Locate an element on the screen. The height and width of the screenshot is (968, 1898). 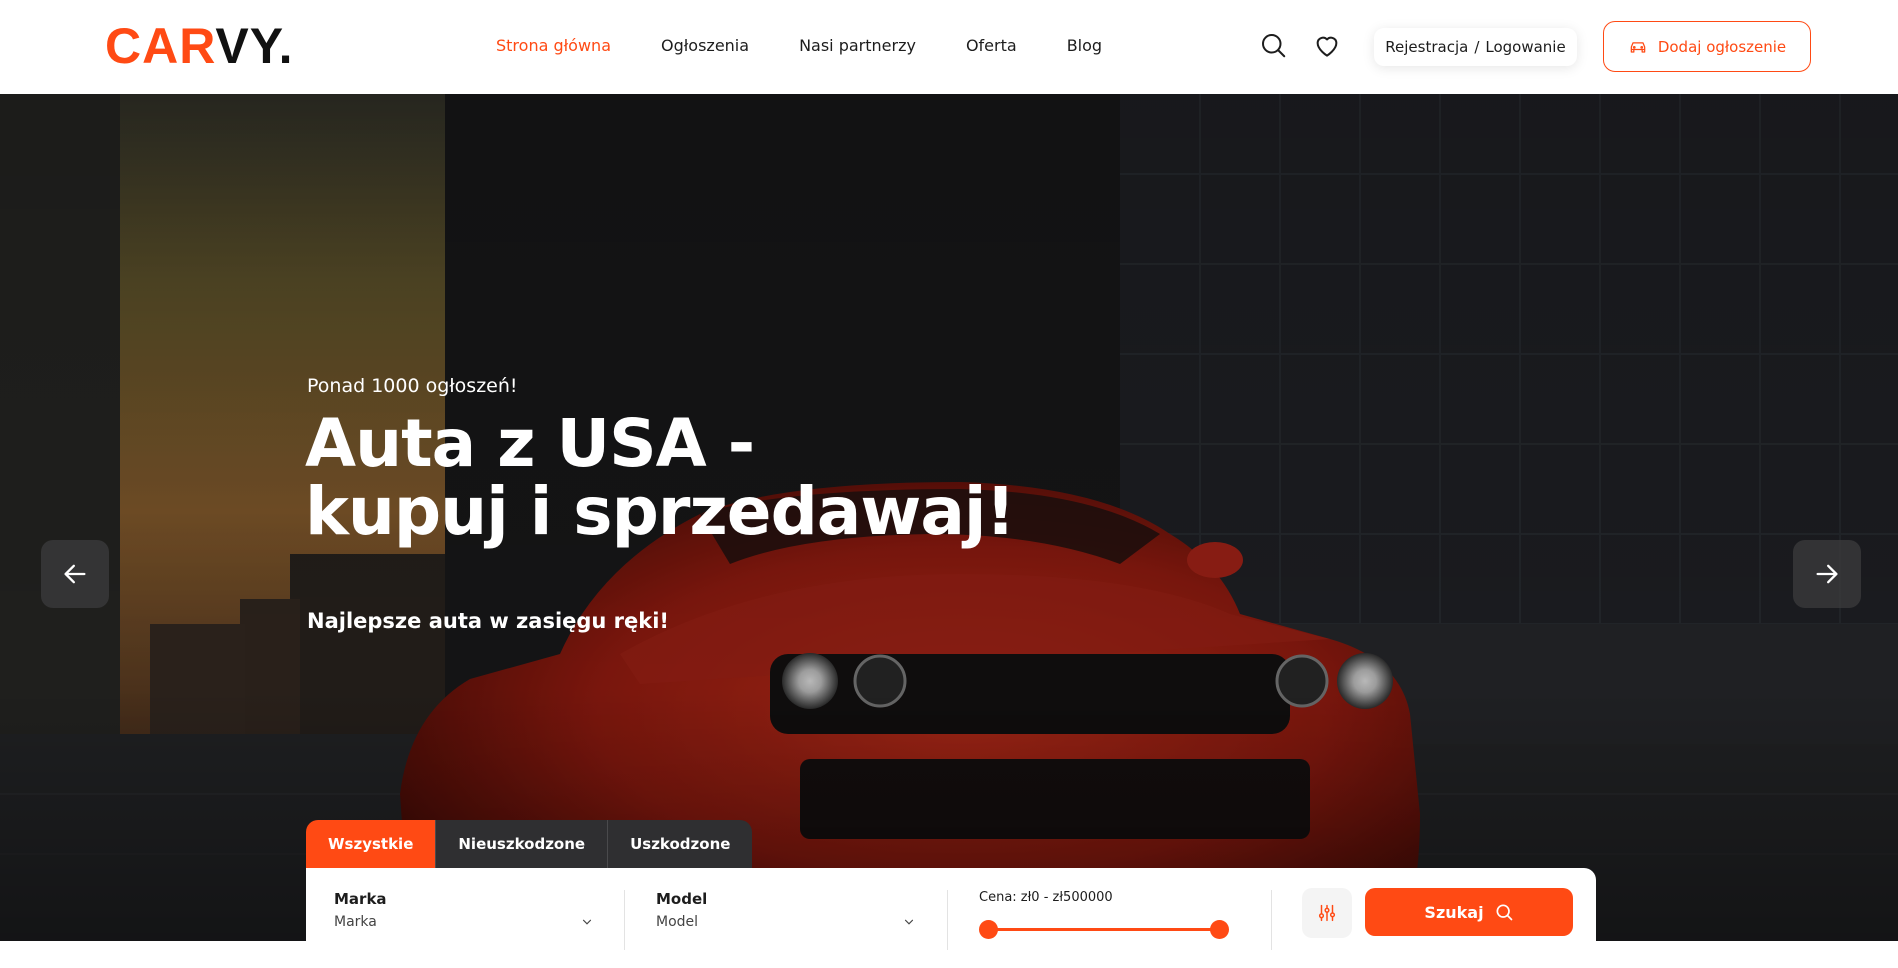
logo-part-vy: VY. is located at coordinates (254, 46).